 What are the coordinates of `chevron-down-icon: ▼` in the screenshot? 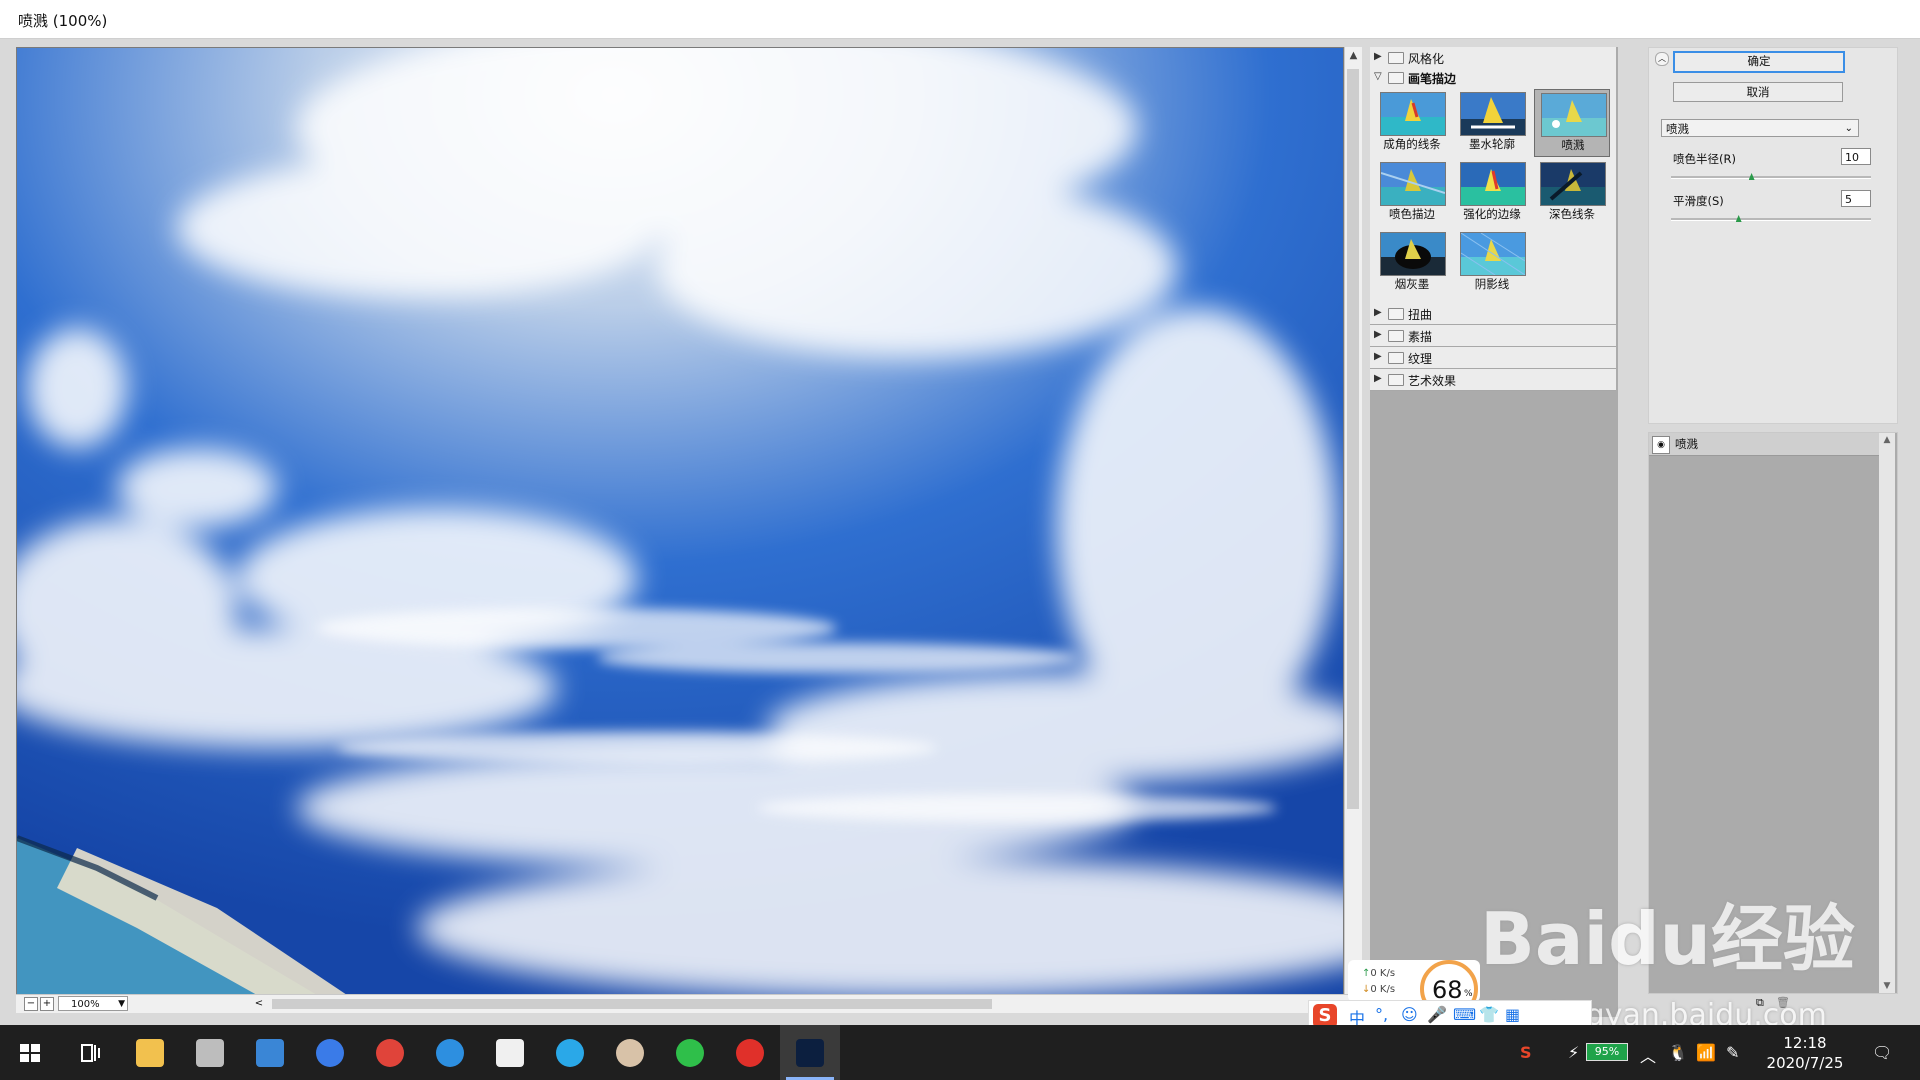 It's located at (121, 1004).